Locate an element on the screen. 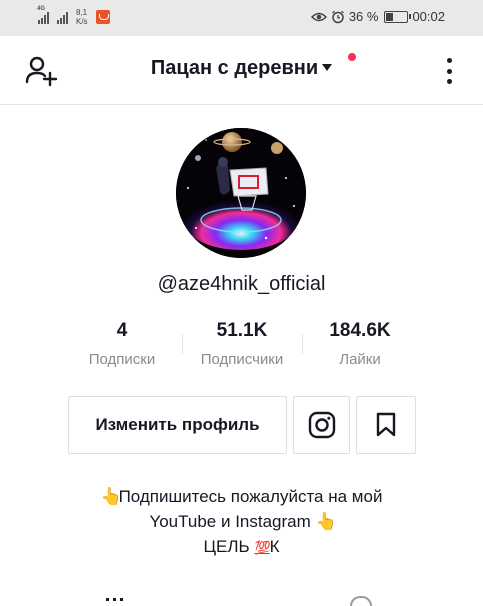 This screenshot has height=606, width=483. notification-dot is located at coordinates (352, 57).